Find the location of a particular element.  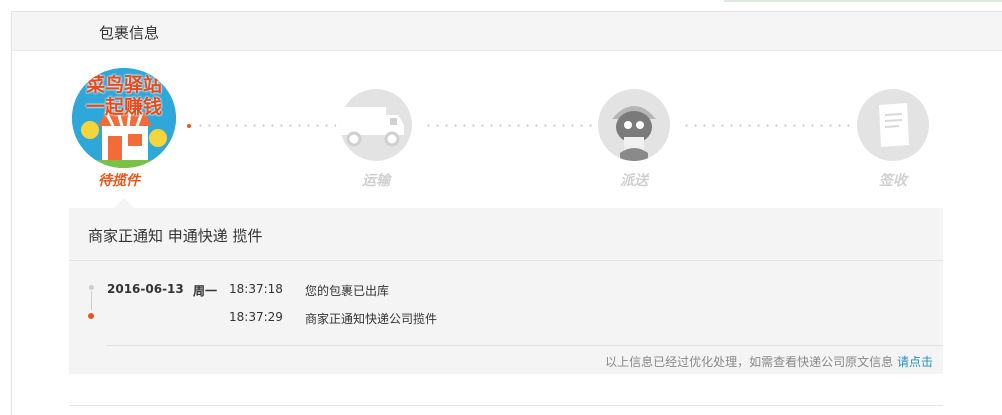

note-text: 以上信息已经过优化处理，如需查看快递公司原文信息 is located at coordinates (749, 362).